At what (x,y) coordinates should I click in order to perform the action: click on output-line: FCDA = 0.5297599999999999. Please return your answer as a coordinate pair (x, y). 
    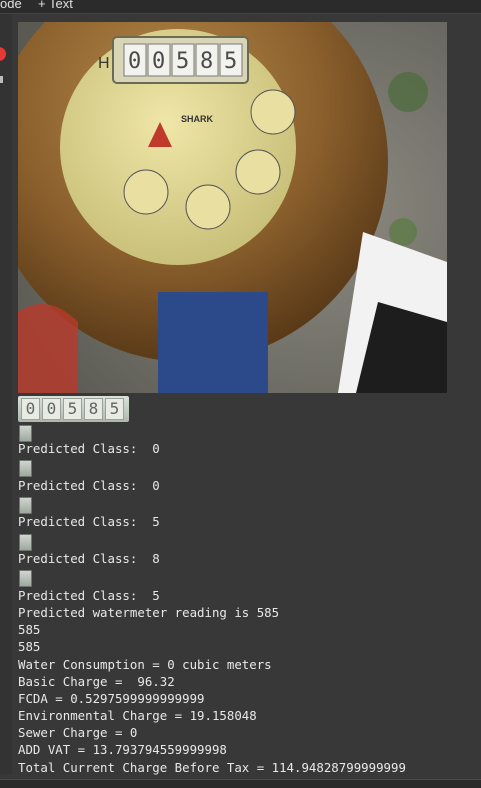
    Looking at the image, I should click on (111, 698).